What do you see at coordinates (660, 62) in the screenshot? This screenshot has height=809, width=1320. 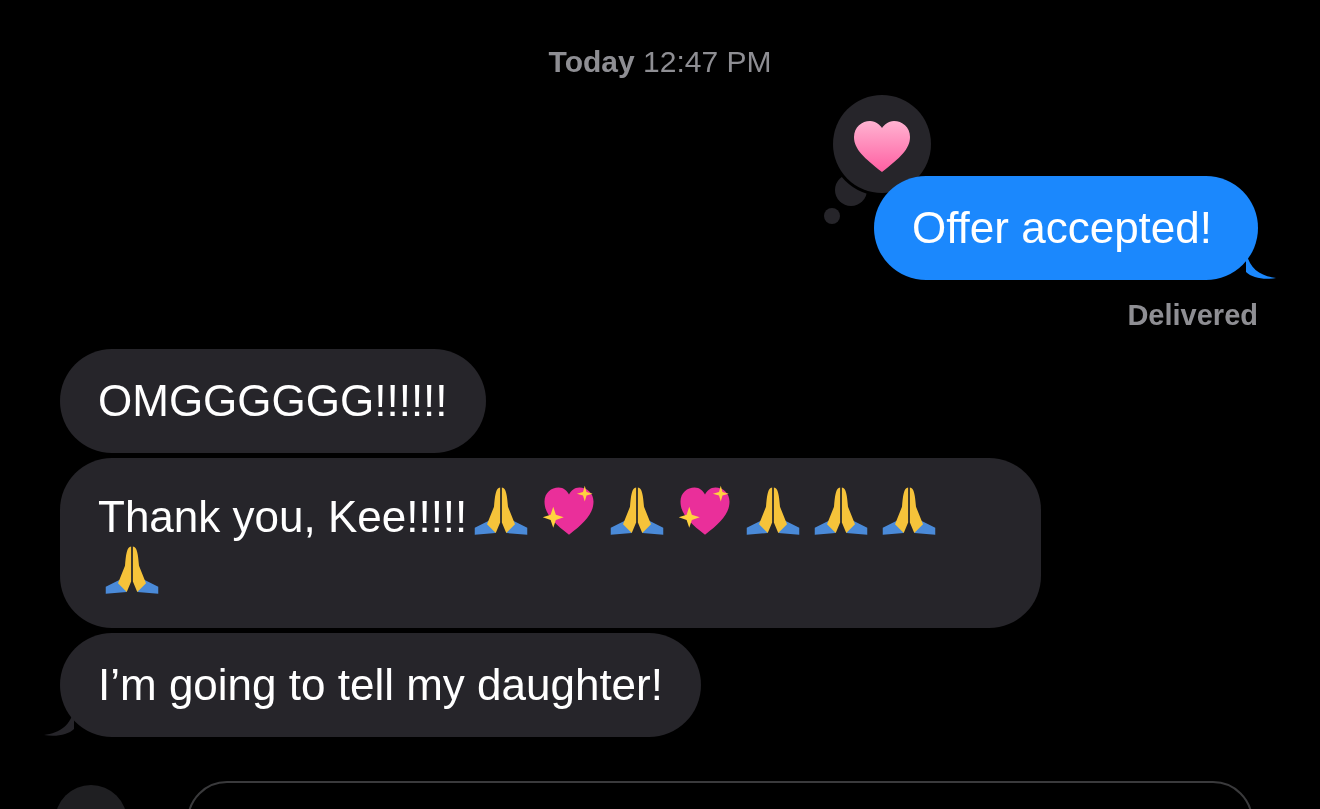 I see `message-timestamp: Today 12:47 PM` at bounding box center [660, 62].